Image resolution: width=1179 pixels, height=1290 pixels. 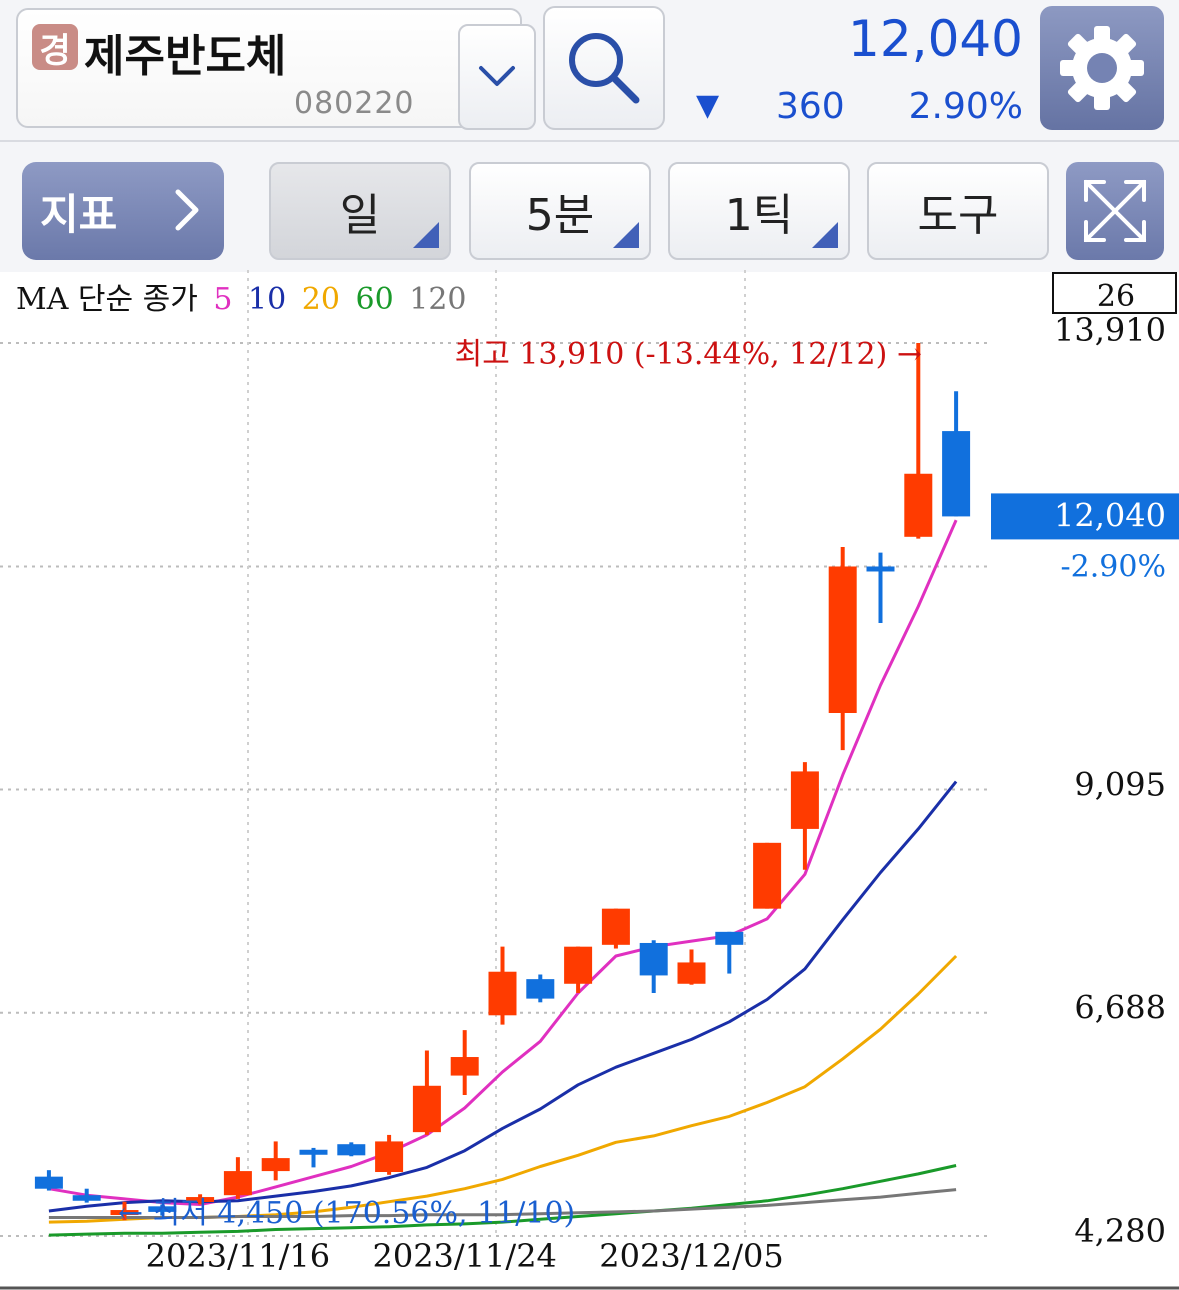 I want to click on fullscreen-button, so click(x=1115, y=211).